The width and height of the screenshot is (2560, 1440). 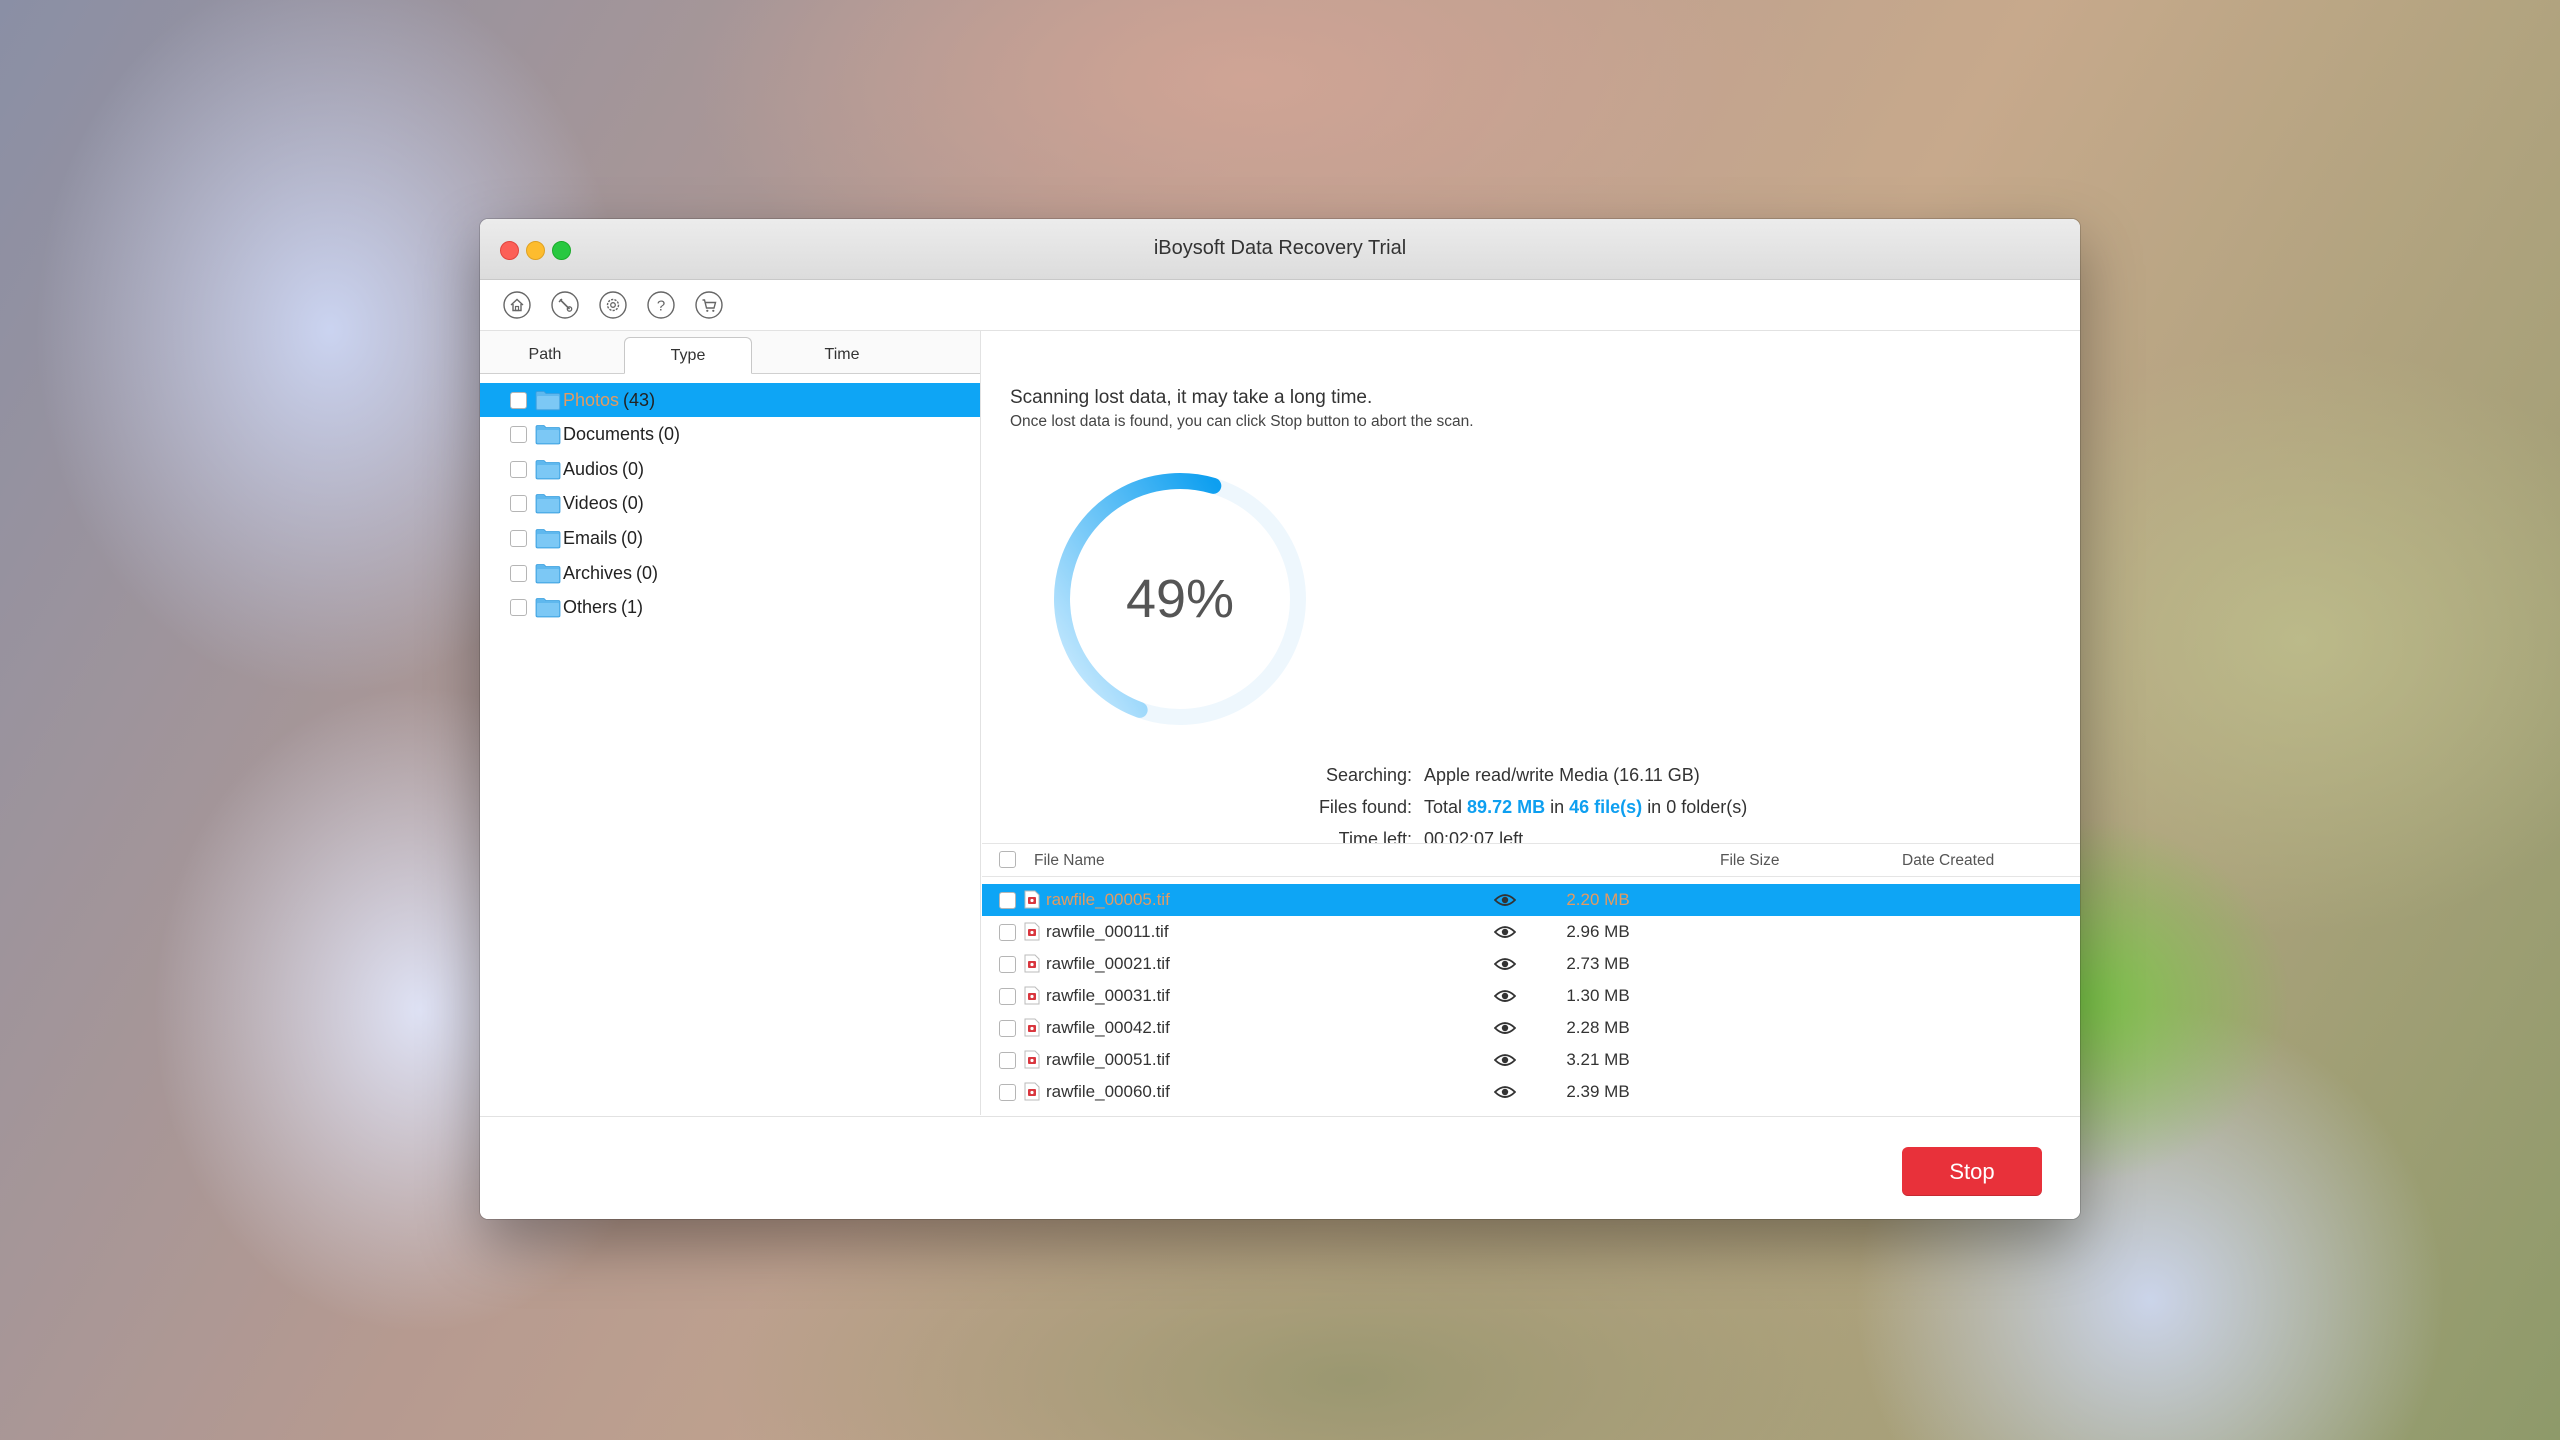 I want to click on files-found-label: Files found:, so click(x=1365, y=807).